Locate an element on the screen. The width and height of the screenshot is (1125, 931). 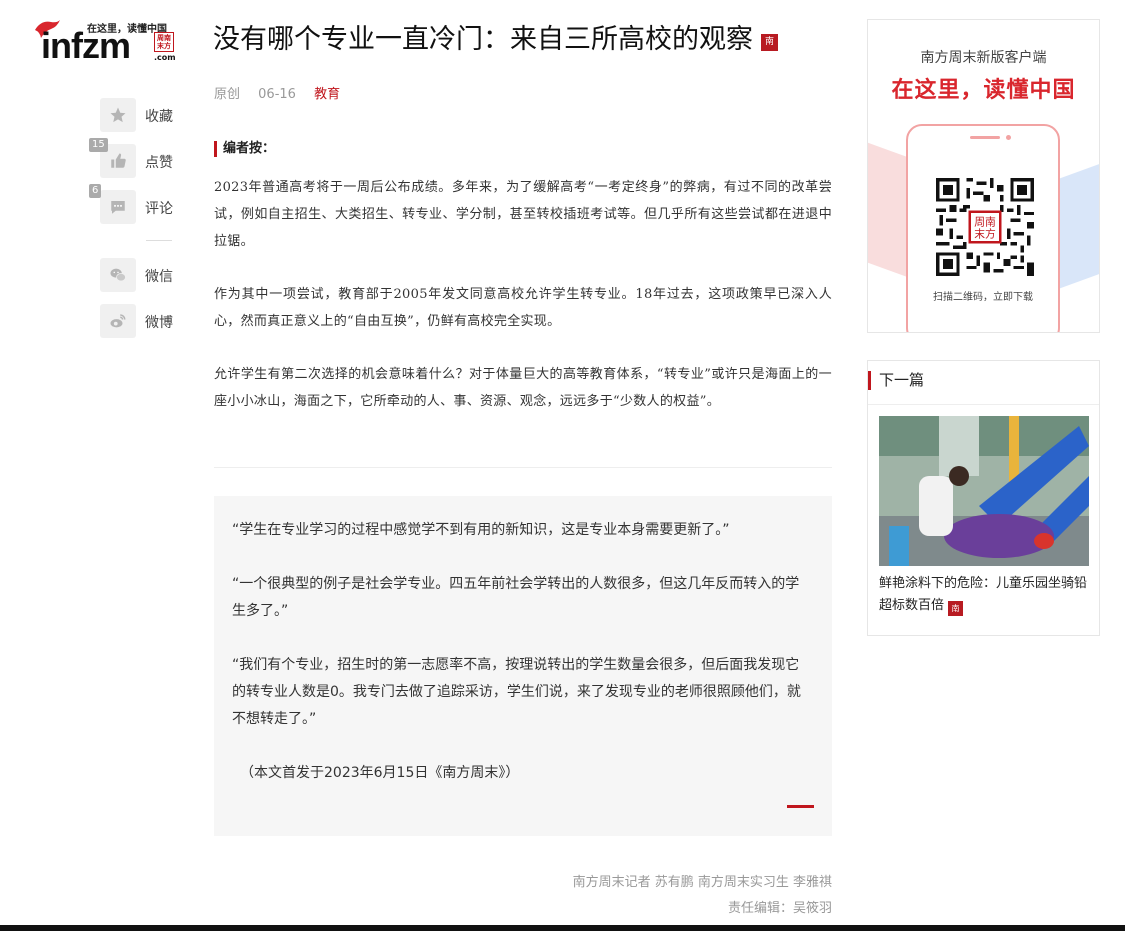
favorite-label: 收藏 is located at coordinates (159, 117).